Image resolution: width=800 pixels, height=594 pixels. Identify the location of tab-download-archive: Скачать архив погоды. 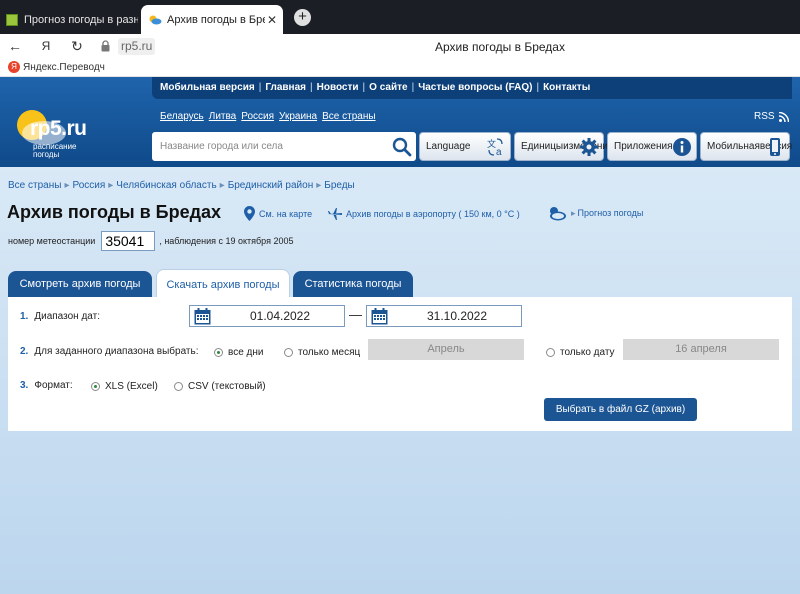
(223, 284).